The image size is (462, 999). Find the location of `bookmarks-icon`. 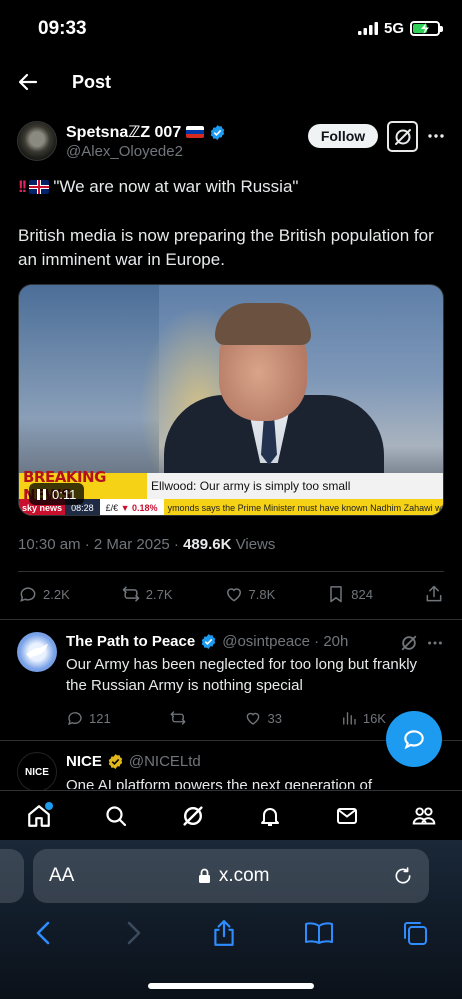

bookmarks-icon is located at coordinates (319, 933).